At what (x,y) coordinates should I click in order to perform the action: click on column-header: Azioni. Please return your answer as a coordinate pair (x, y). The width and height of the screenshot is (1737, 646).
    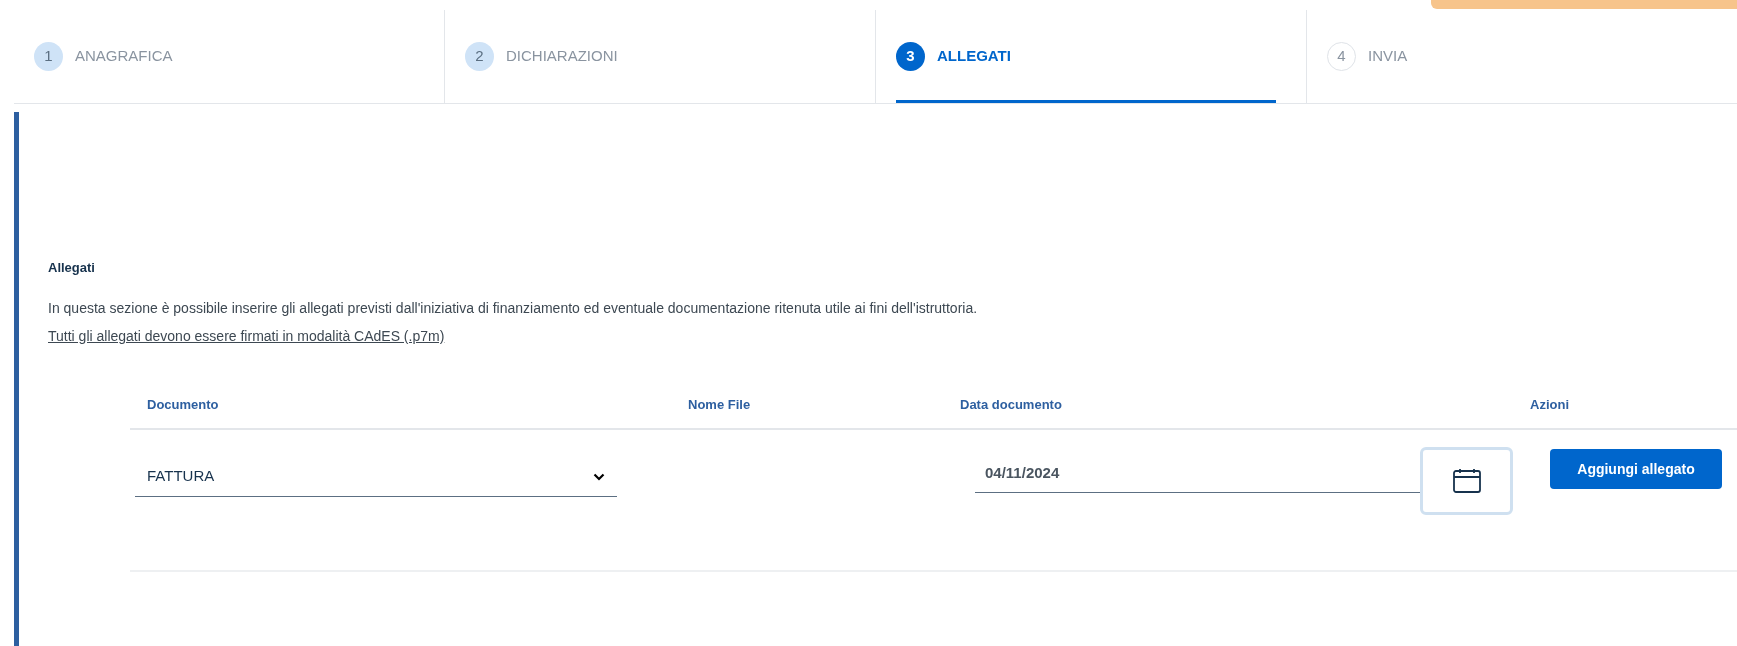
    Looking at the image, I should click on (1550, 404).